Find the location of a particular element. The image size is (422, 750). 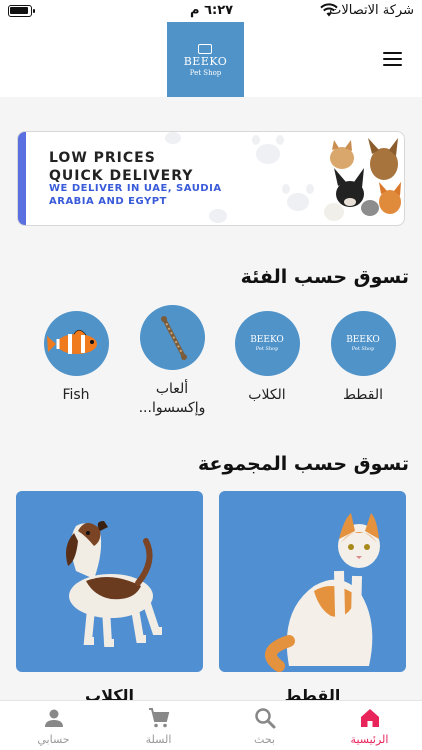

groups-title: تسوق حسب المجموعة is located at coordinates (303, 464).